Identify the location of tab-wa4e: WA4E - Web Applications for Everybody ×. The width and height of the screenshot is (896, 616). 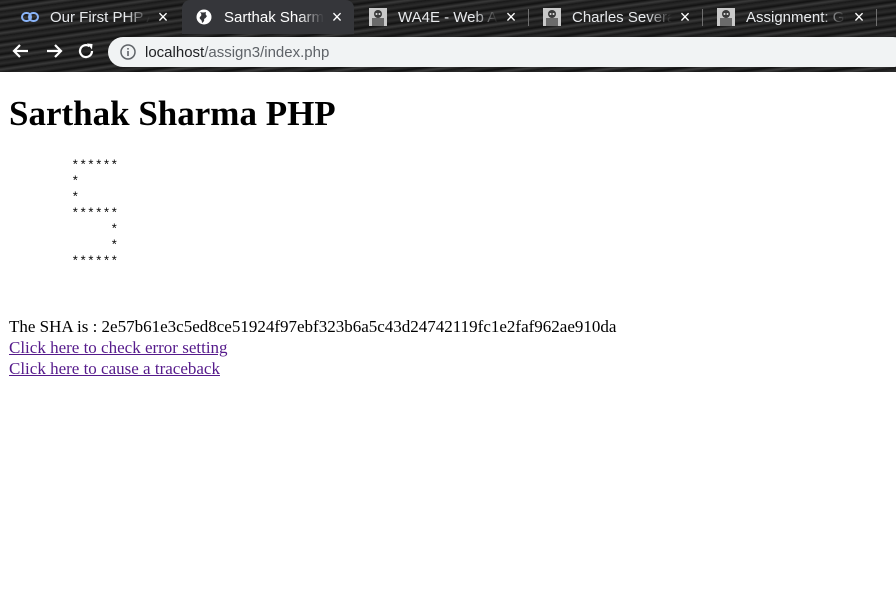
(442, 17).